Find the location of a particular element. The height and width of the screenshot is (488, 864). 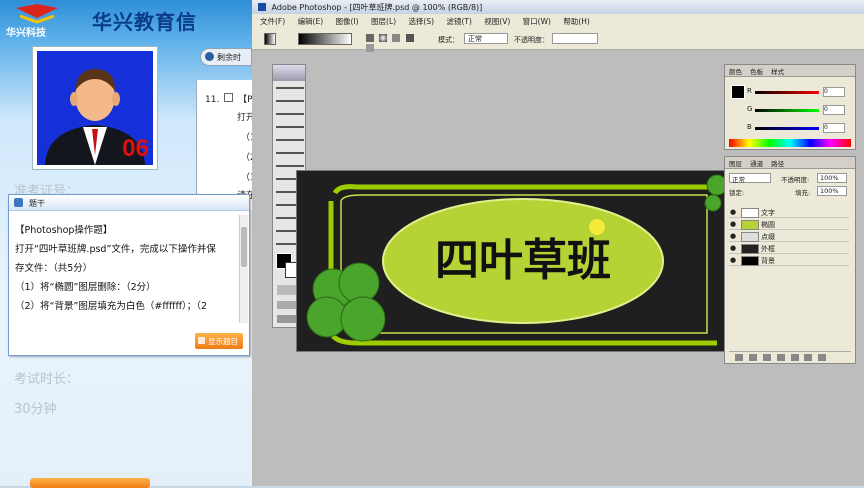

layer-row: ● 背景 is located at coordinates (789, 260).